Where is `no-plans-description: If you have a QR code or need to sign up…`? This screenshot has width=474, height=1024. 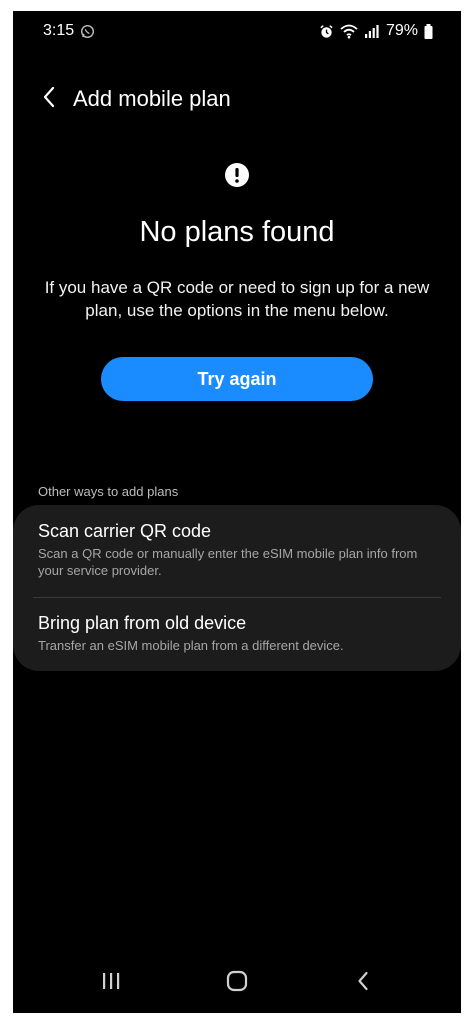
no-plans-description: If you have a QR code or need to sign up… is located at coordinates (237, 299).